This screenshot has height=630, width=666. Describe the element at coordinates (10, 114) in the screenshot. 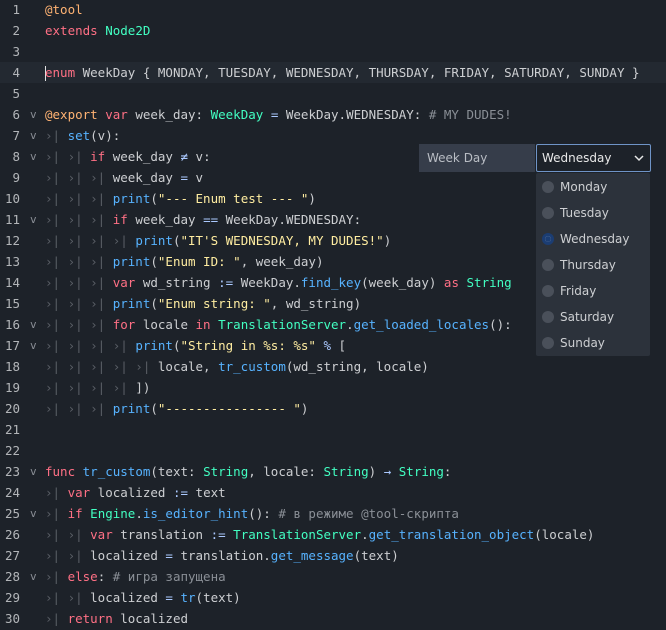

I see `line-number: 6` at that location.